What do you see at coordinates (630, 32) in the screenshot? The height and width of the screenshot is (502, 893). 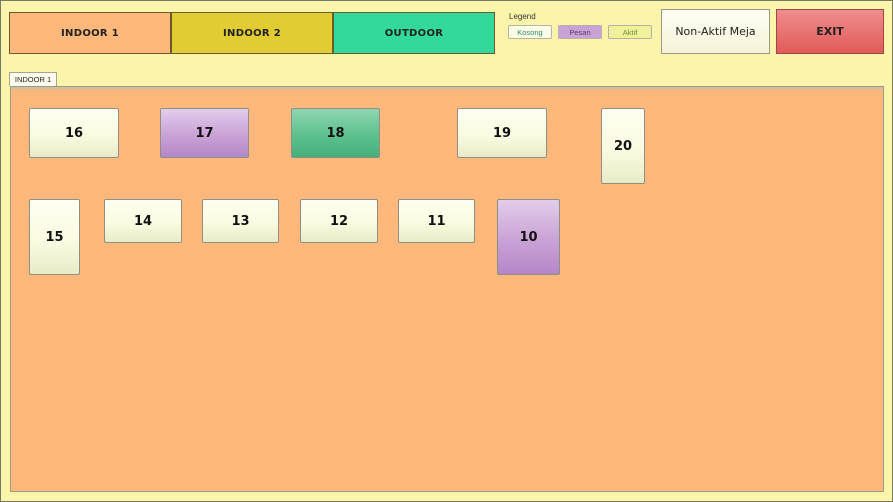 I see `legend-aktif: Aktif` at bounding box center [630, 32].